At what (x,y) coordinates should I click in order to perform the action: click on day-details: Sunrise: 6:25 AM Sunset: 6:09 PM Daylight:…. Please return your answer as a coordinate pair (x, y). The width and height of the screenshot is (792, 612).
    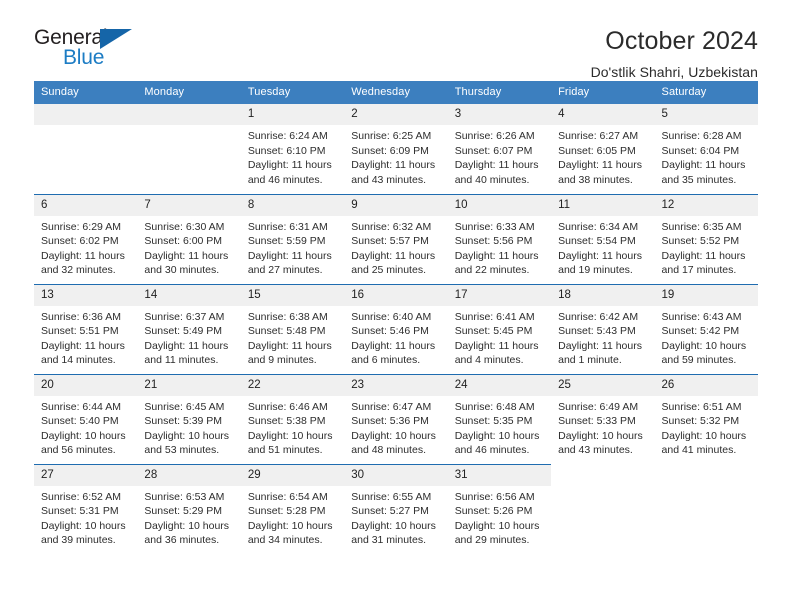
    Looking at the image, I should click on (395, 156).